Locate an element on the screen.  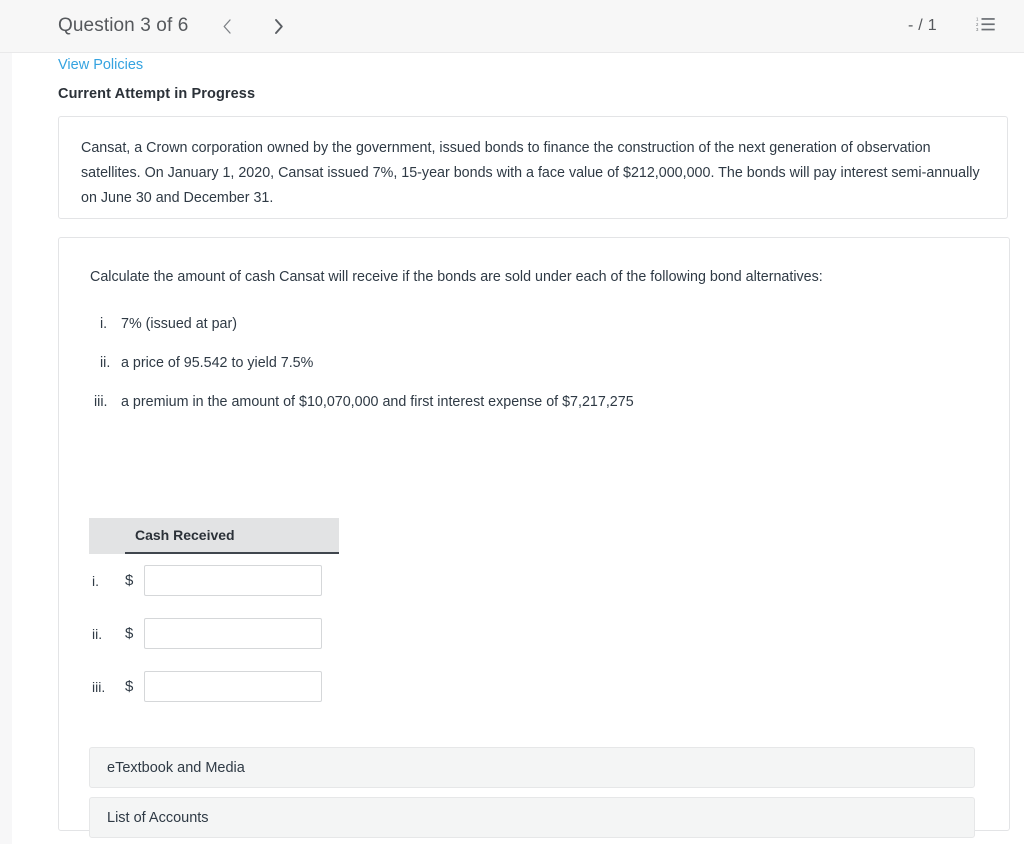
row-number: ii. is located at coordinates (97, 633).